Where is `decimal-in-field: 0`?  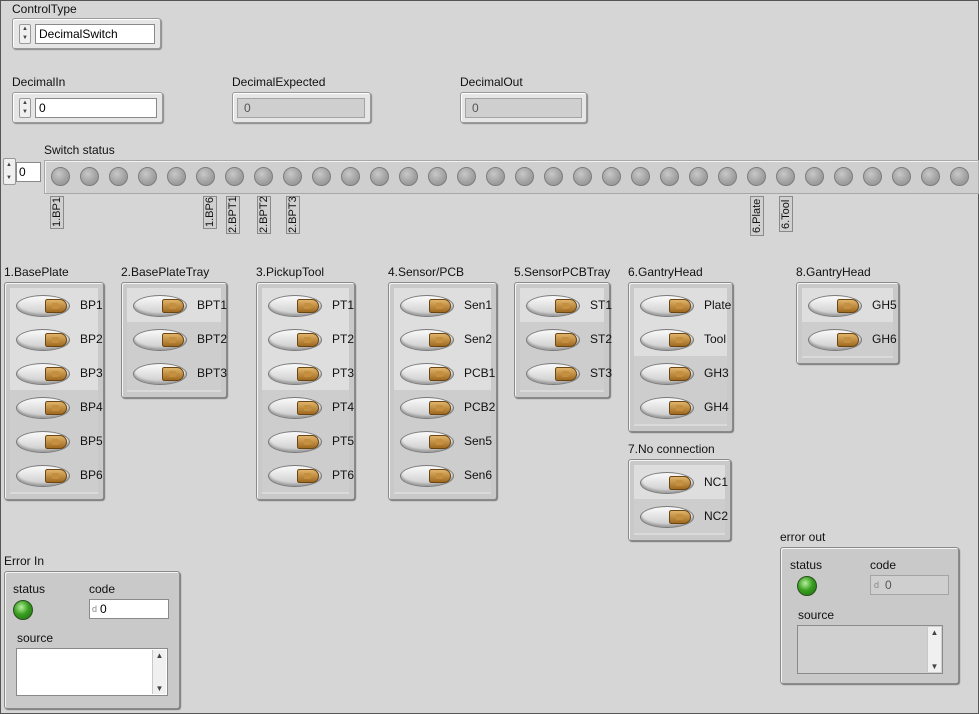
decimal-in-field: 0 is located at coordinates (96, 108).